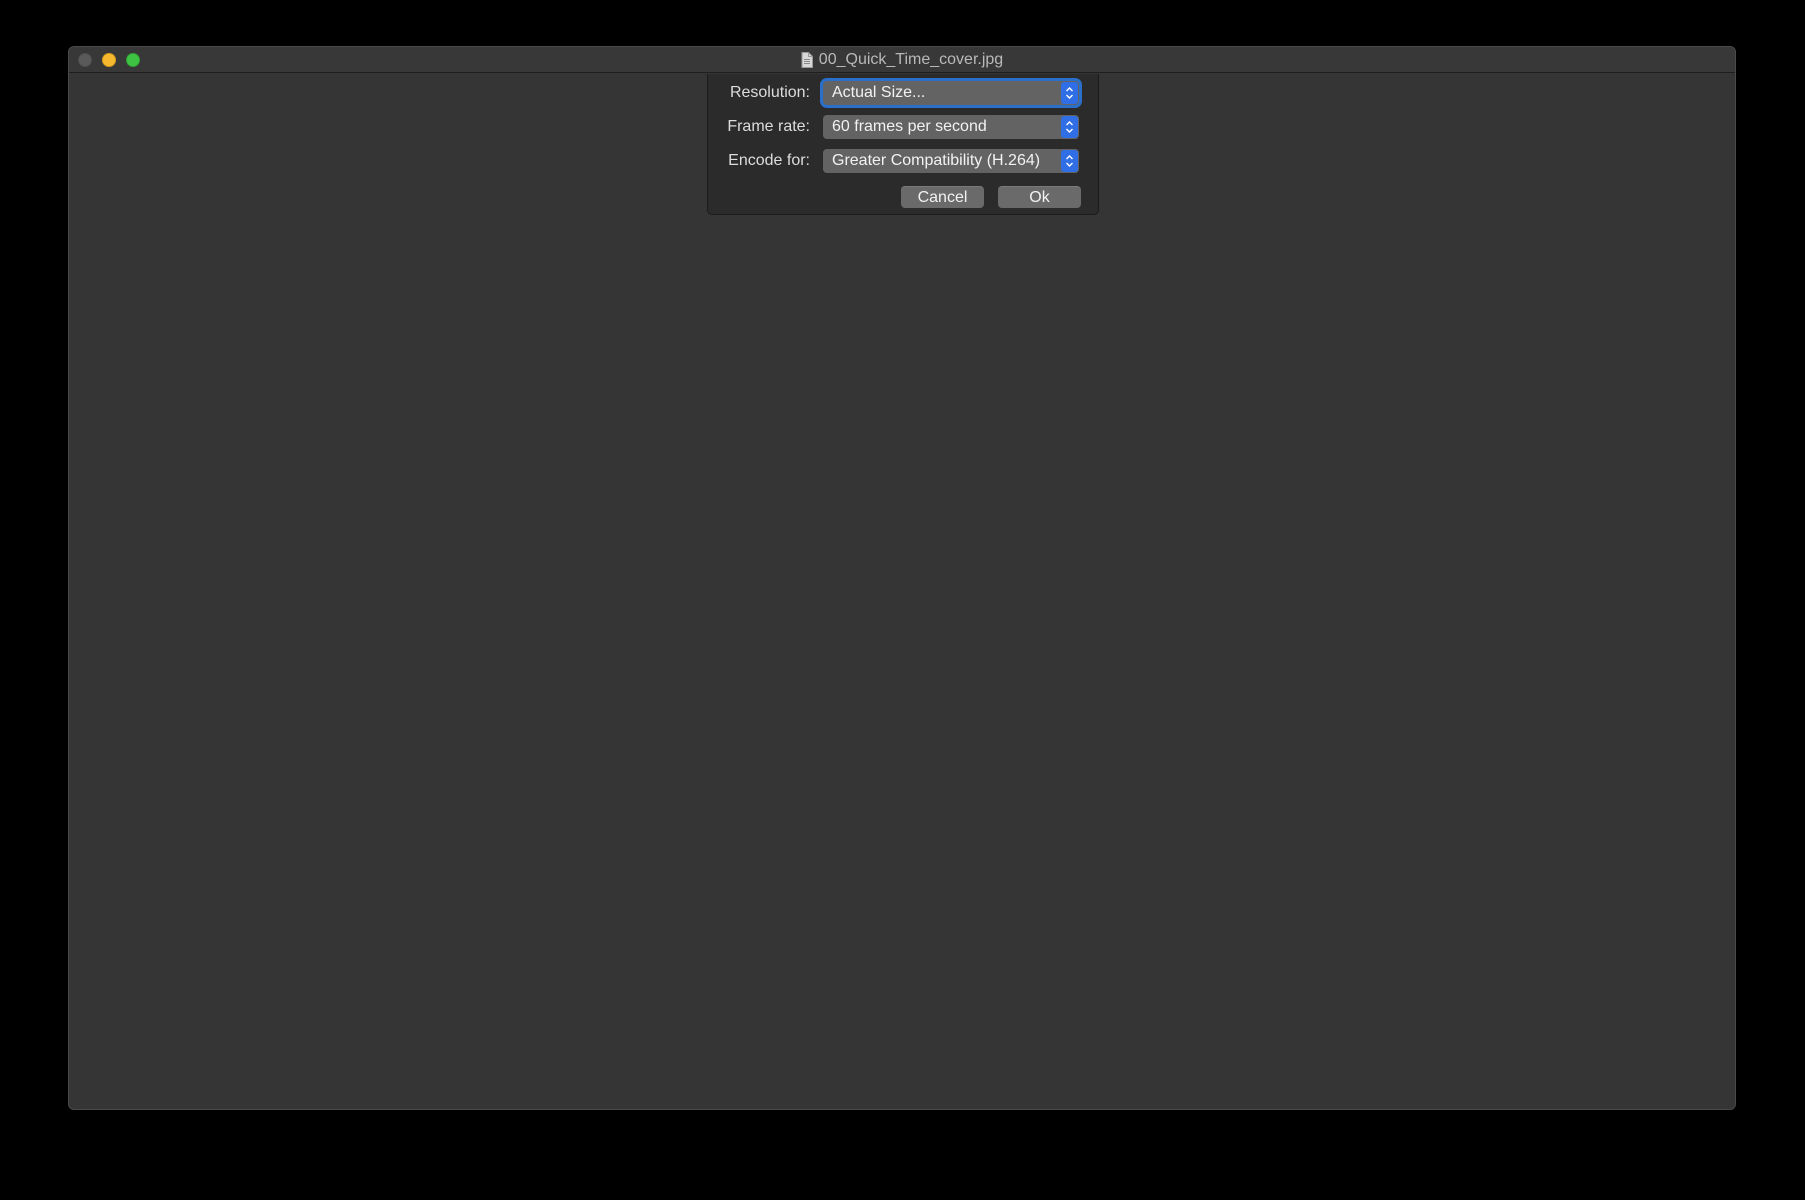  What do you see at coordinates (807, 60) in the screenshot?
I see `document-icon` at bounding box center [807, 60].